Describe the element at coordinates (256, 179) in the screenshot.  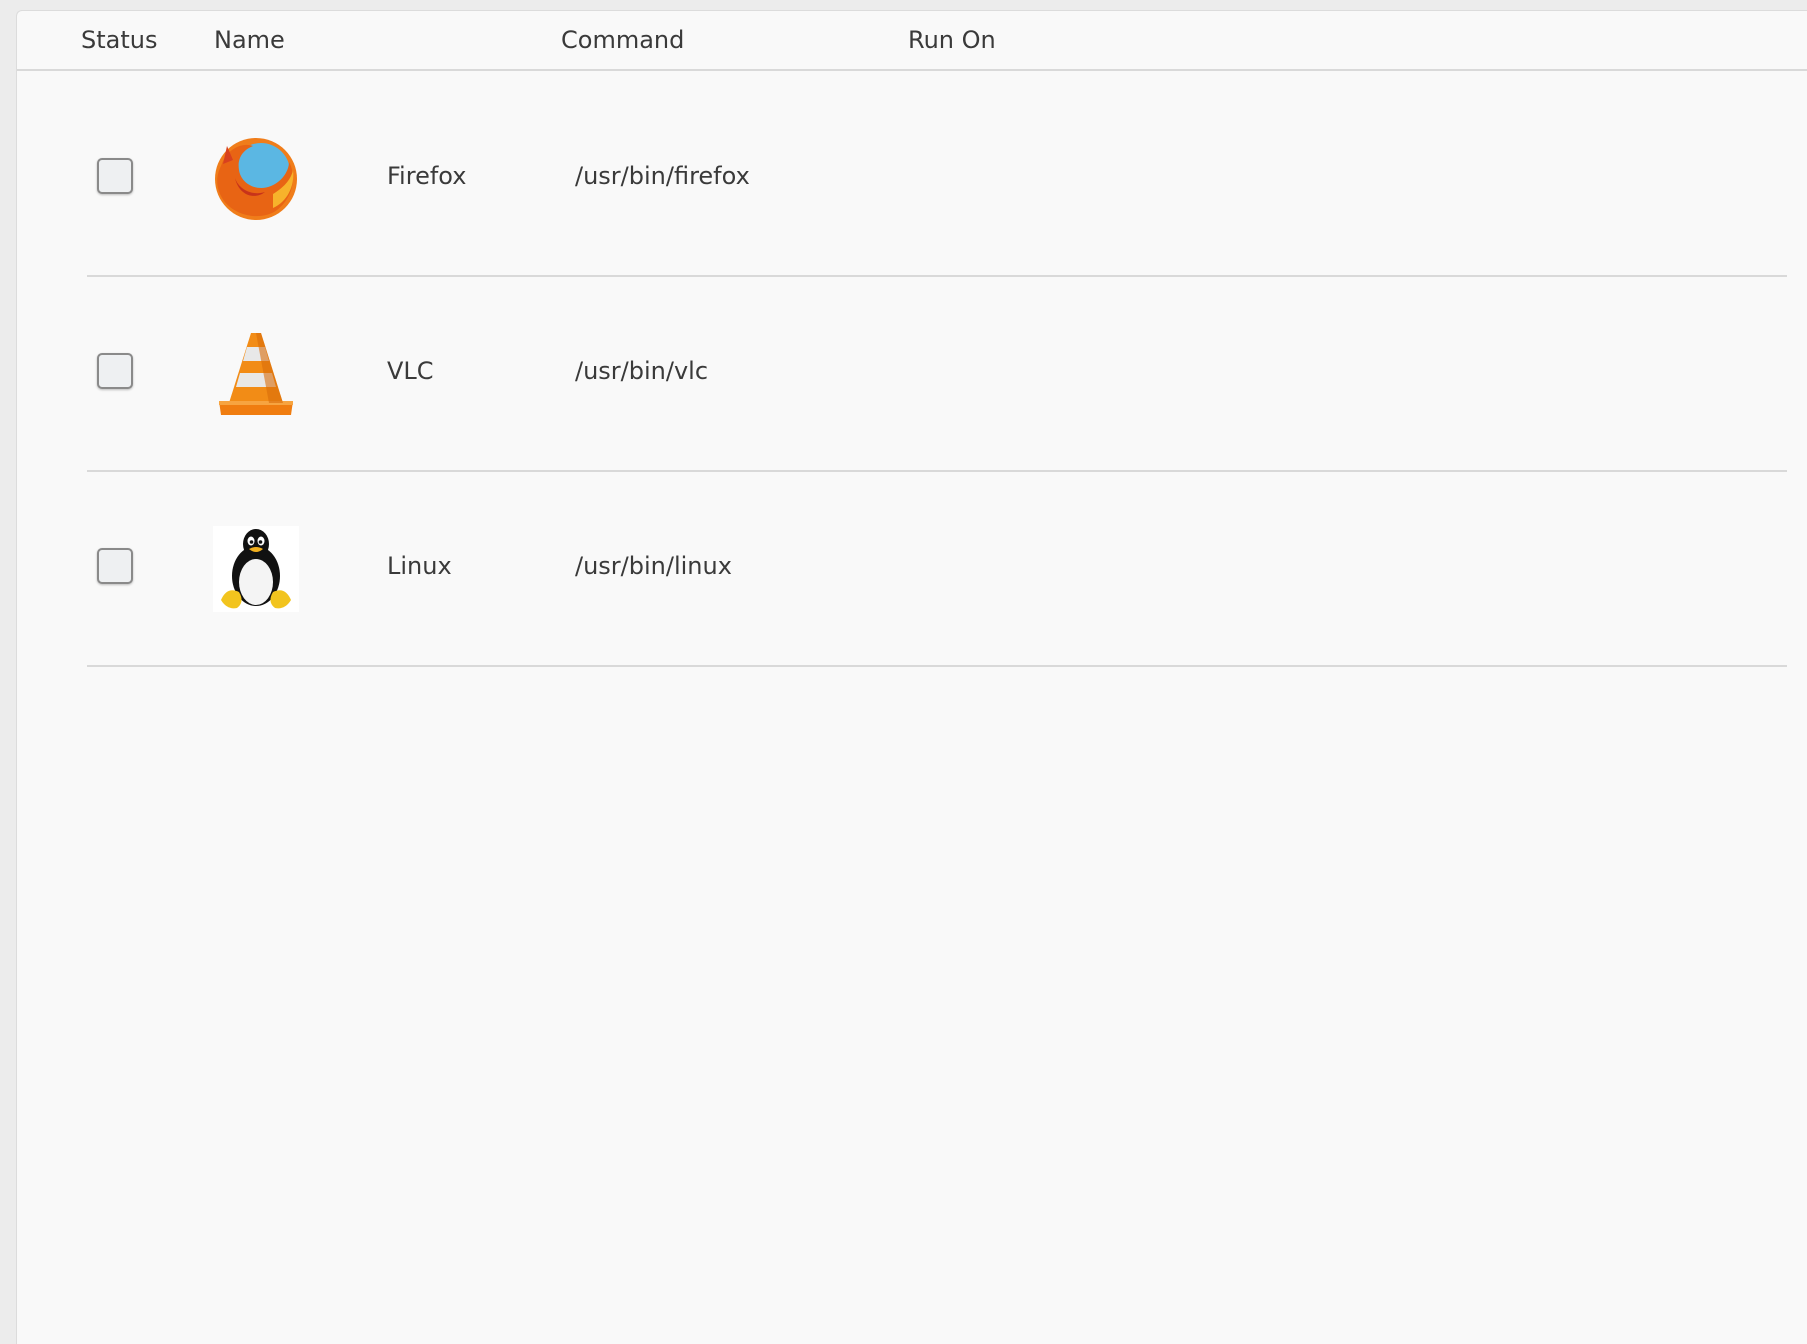
I see `firefox-icon` at that location.